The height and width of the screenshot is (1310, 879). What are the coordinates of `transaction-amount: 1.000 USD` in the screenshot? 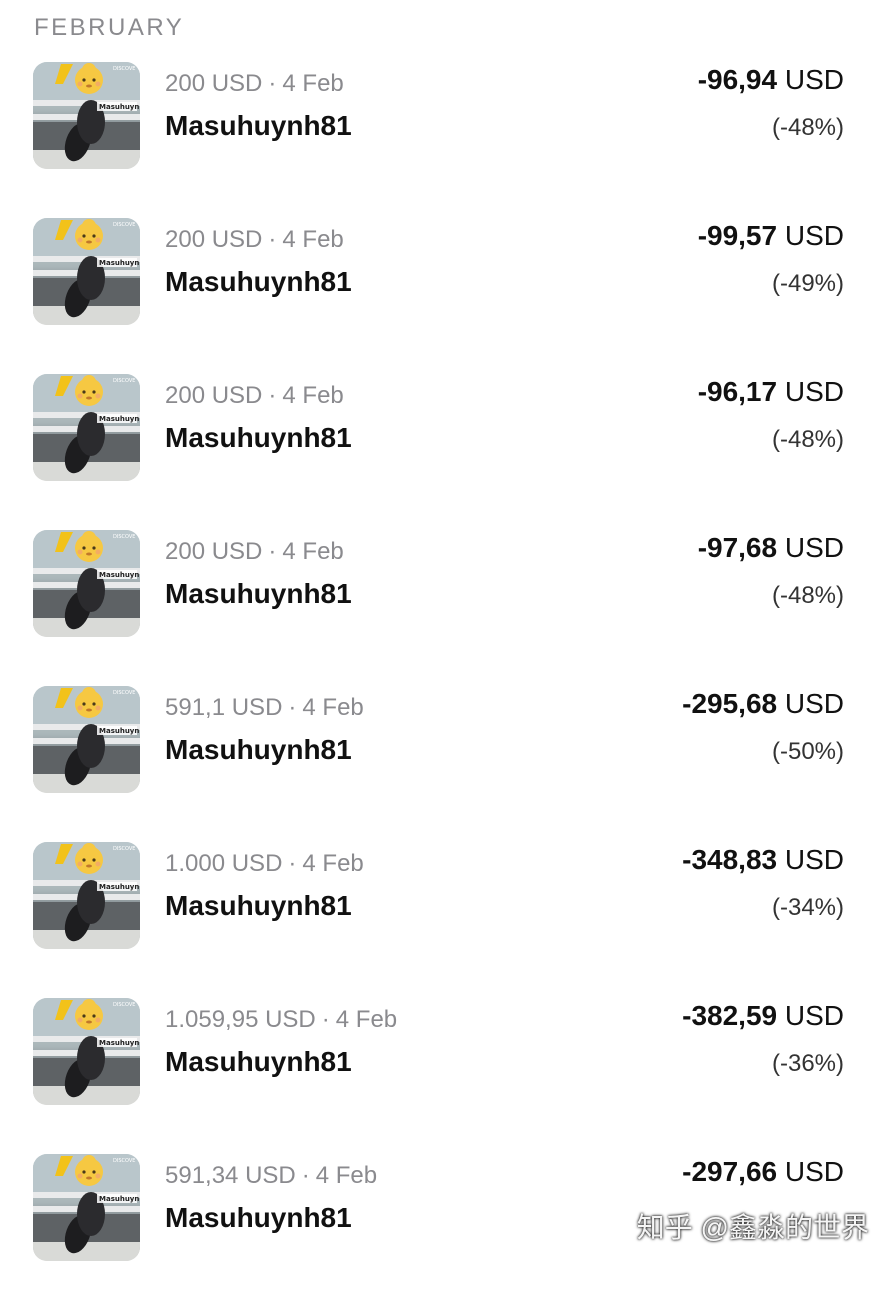 It's located at (223, 863).